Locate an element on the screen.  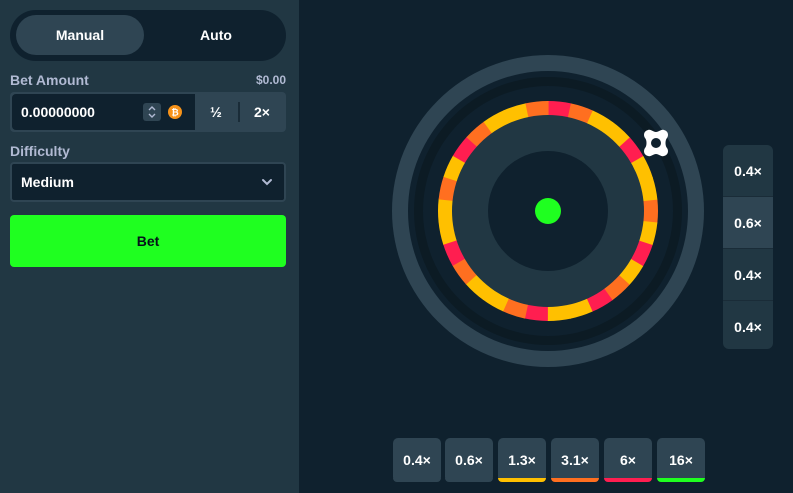
mode-tabs: Manual Auto is located at coordinates (148, 35).